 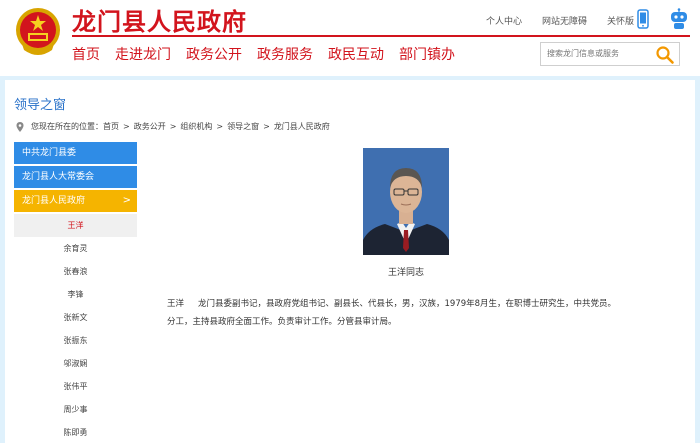 What do you see at coordinates (40, 105) in the screenshot?
I see `section-title: 领导之窗` at bounding box center [40, 105].